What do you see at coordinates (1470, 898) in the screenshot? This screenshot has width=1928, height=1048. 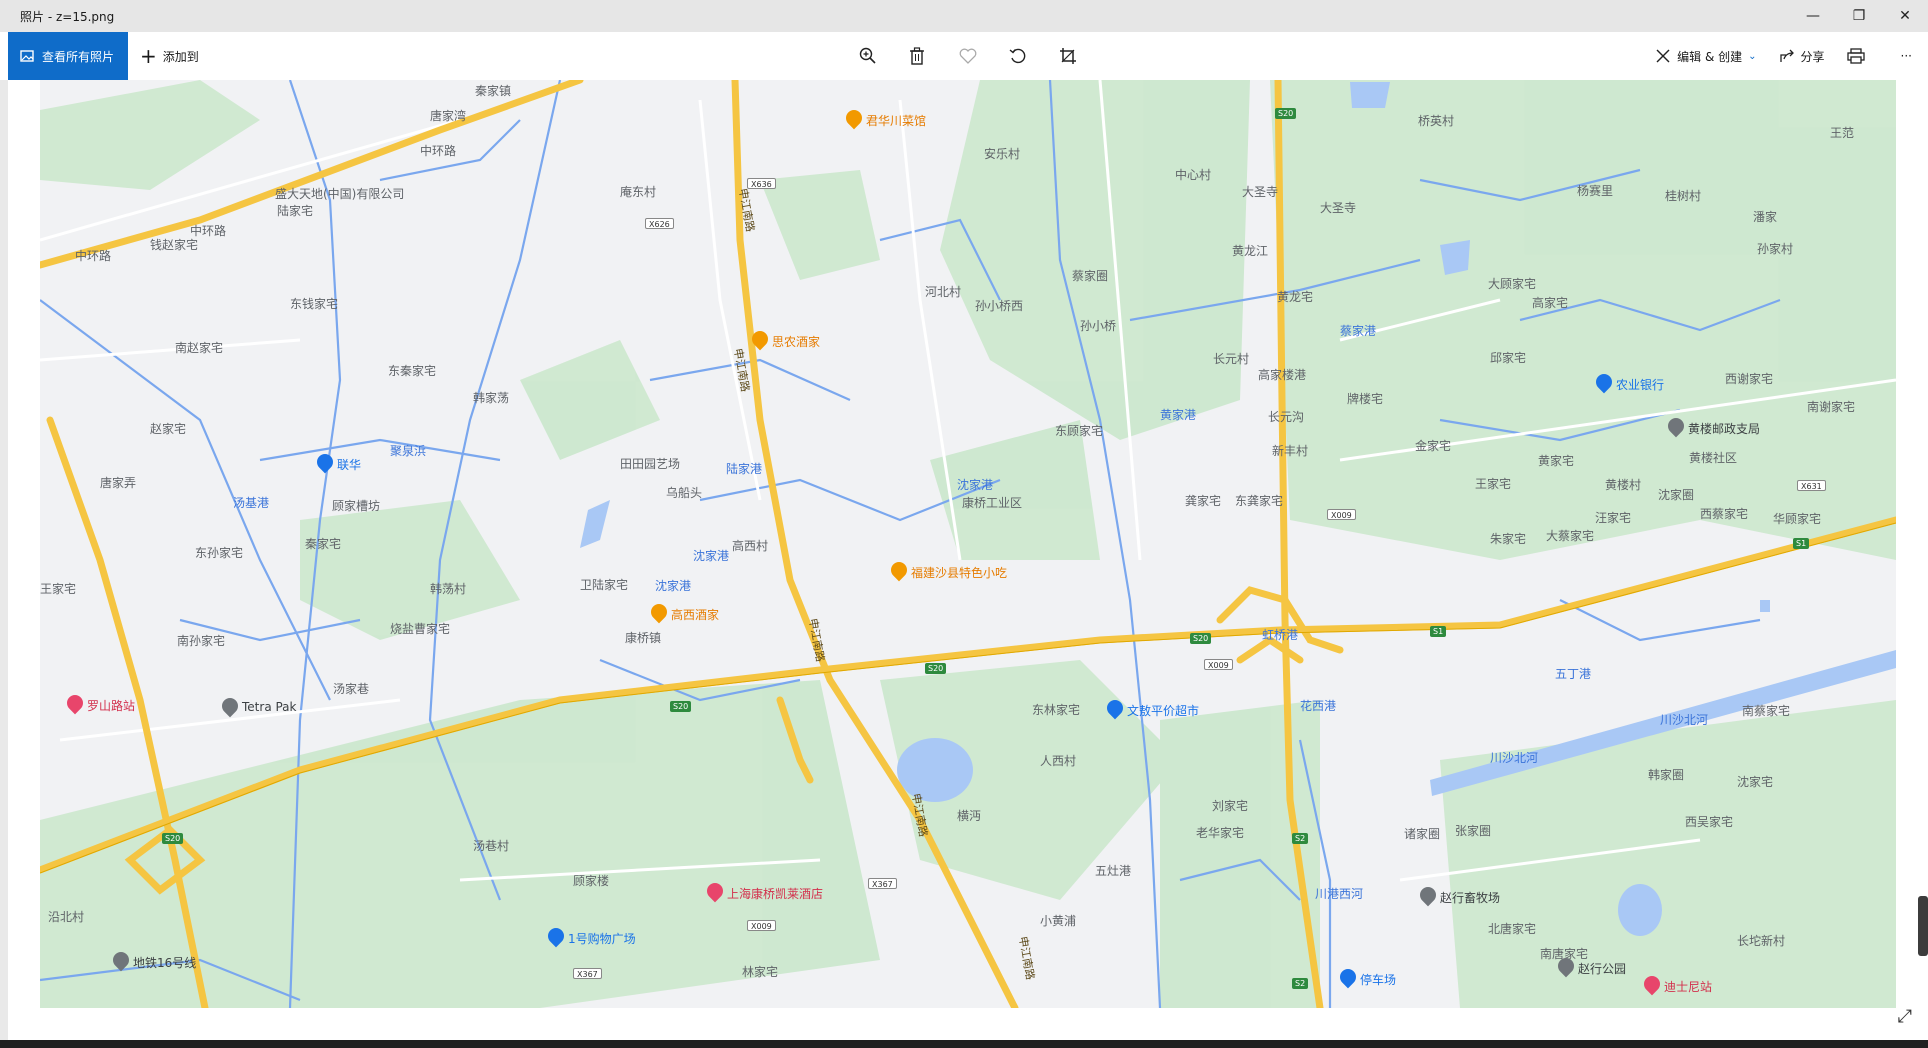 I see `map-poi-label: 赵行畜牧场` at bounding box center [1470, 898].